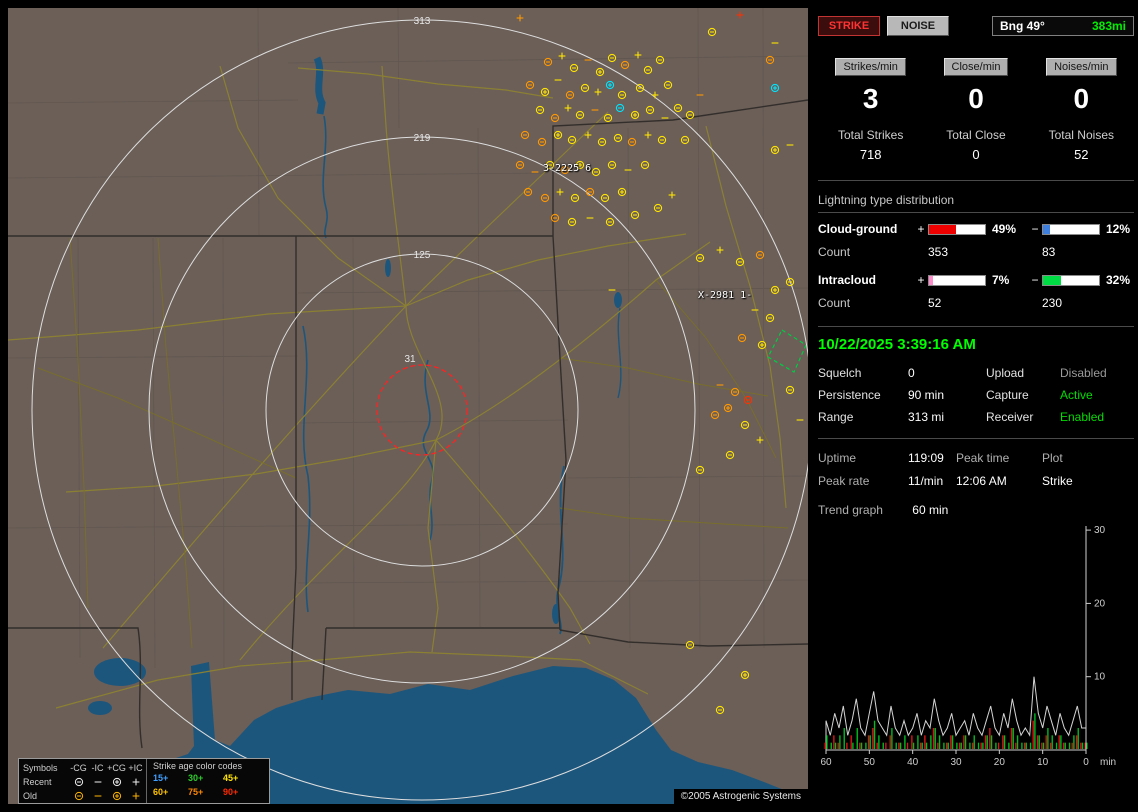 The image size is (1138, 812). I want to click on cg-pos-pct: 49%, so click(1004, 229).